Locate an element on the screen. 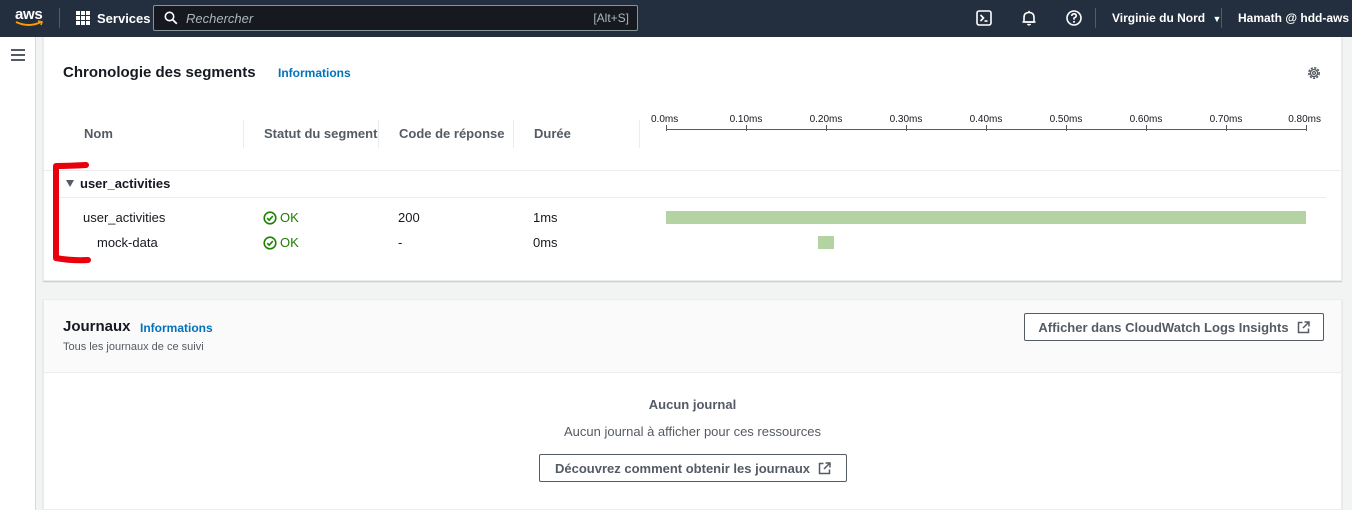 This screenshot has width=1352, height=510. help-icon is located at coordinates (1074, 18).